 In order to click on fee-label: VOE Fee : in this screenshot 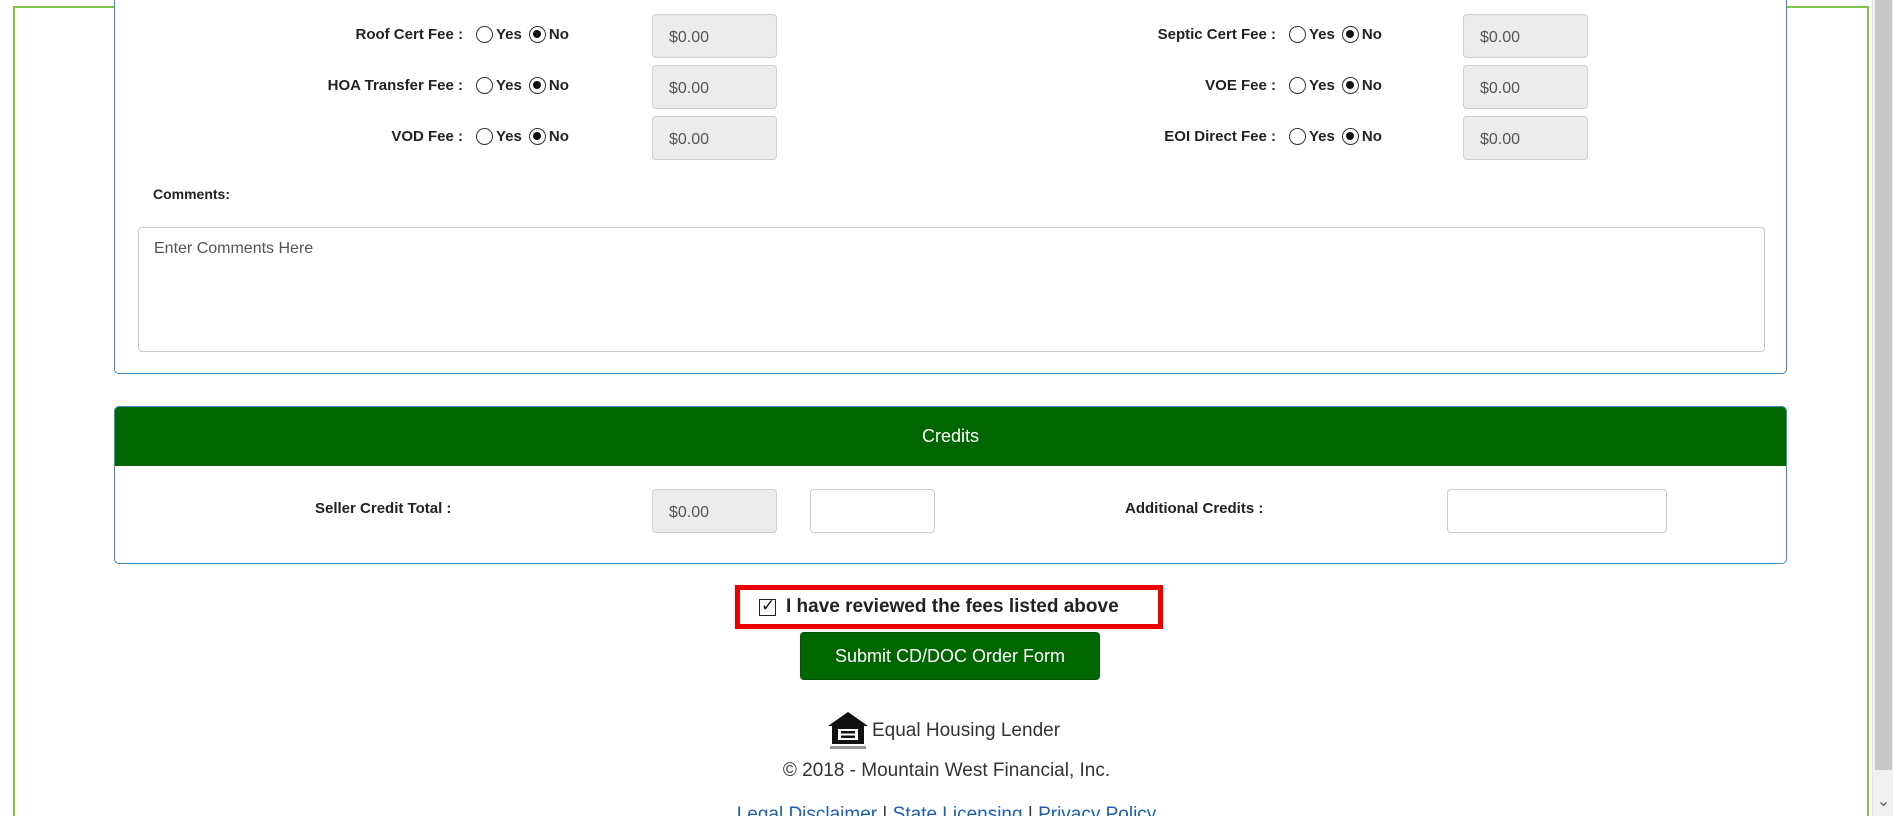, I will do `click(1240, 85)`.